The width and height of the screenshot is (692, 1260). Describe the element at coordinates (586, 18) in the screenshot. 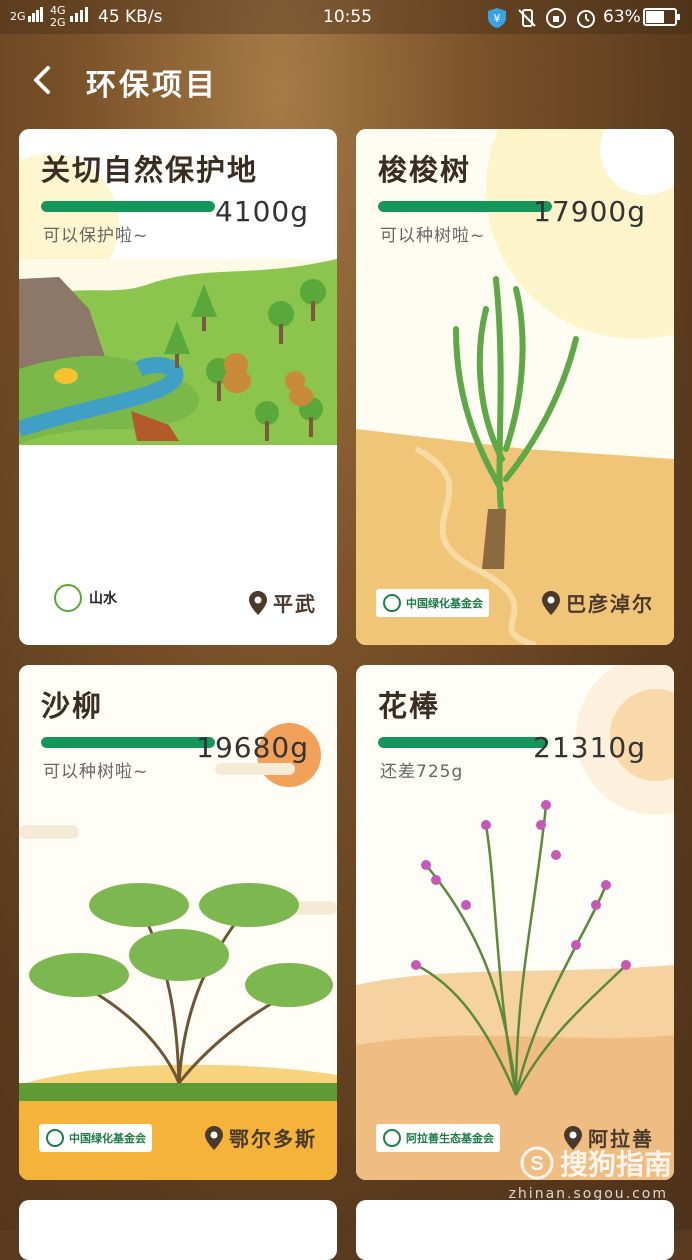

I see `alarm-icon` at that location.